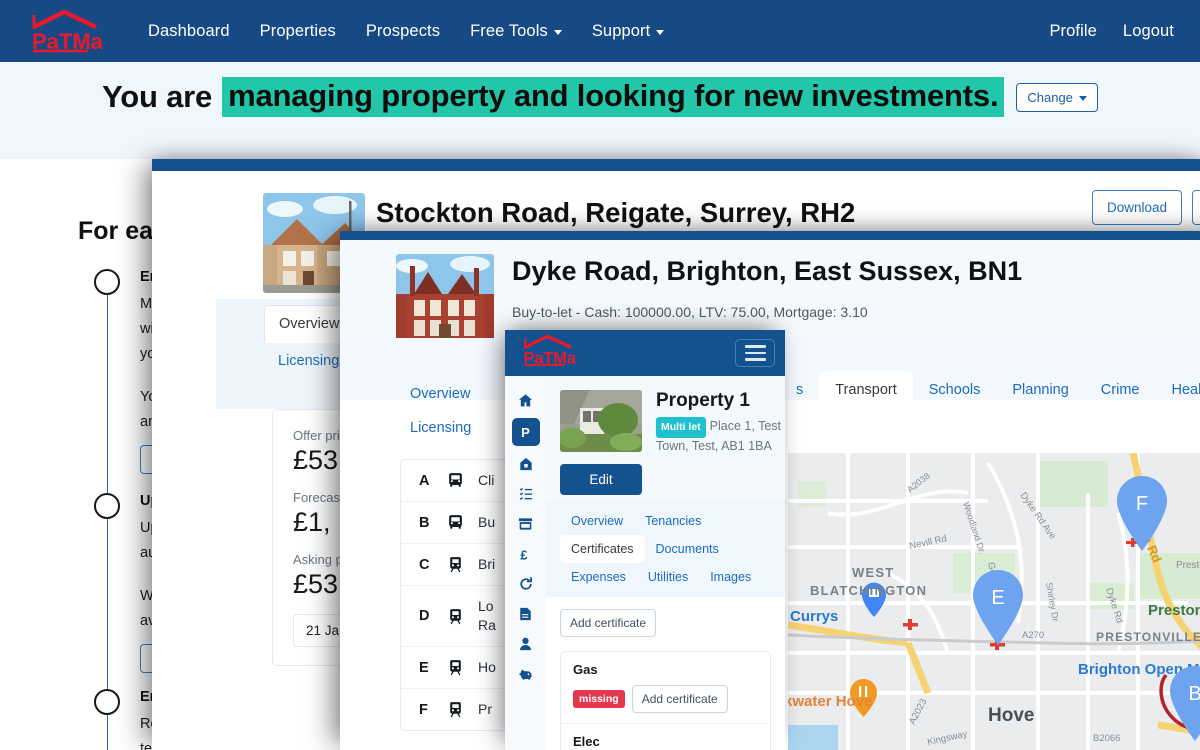  Describe the element at coordinates (526, 400) in the screenshot. I see `home-icon` at that location.